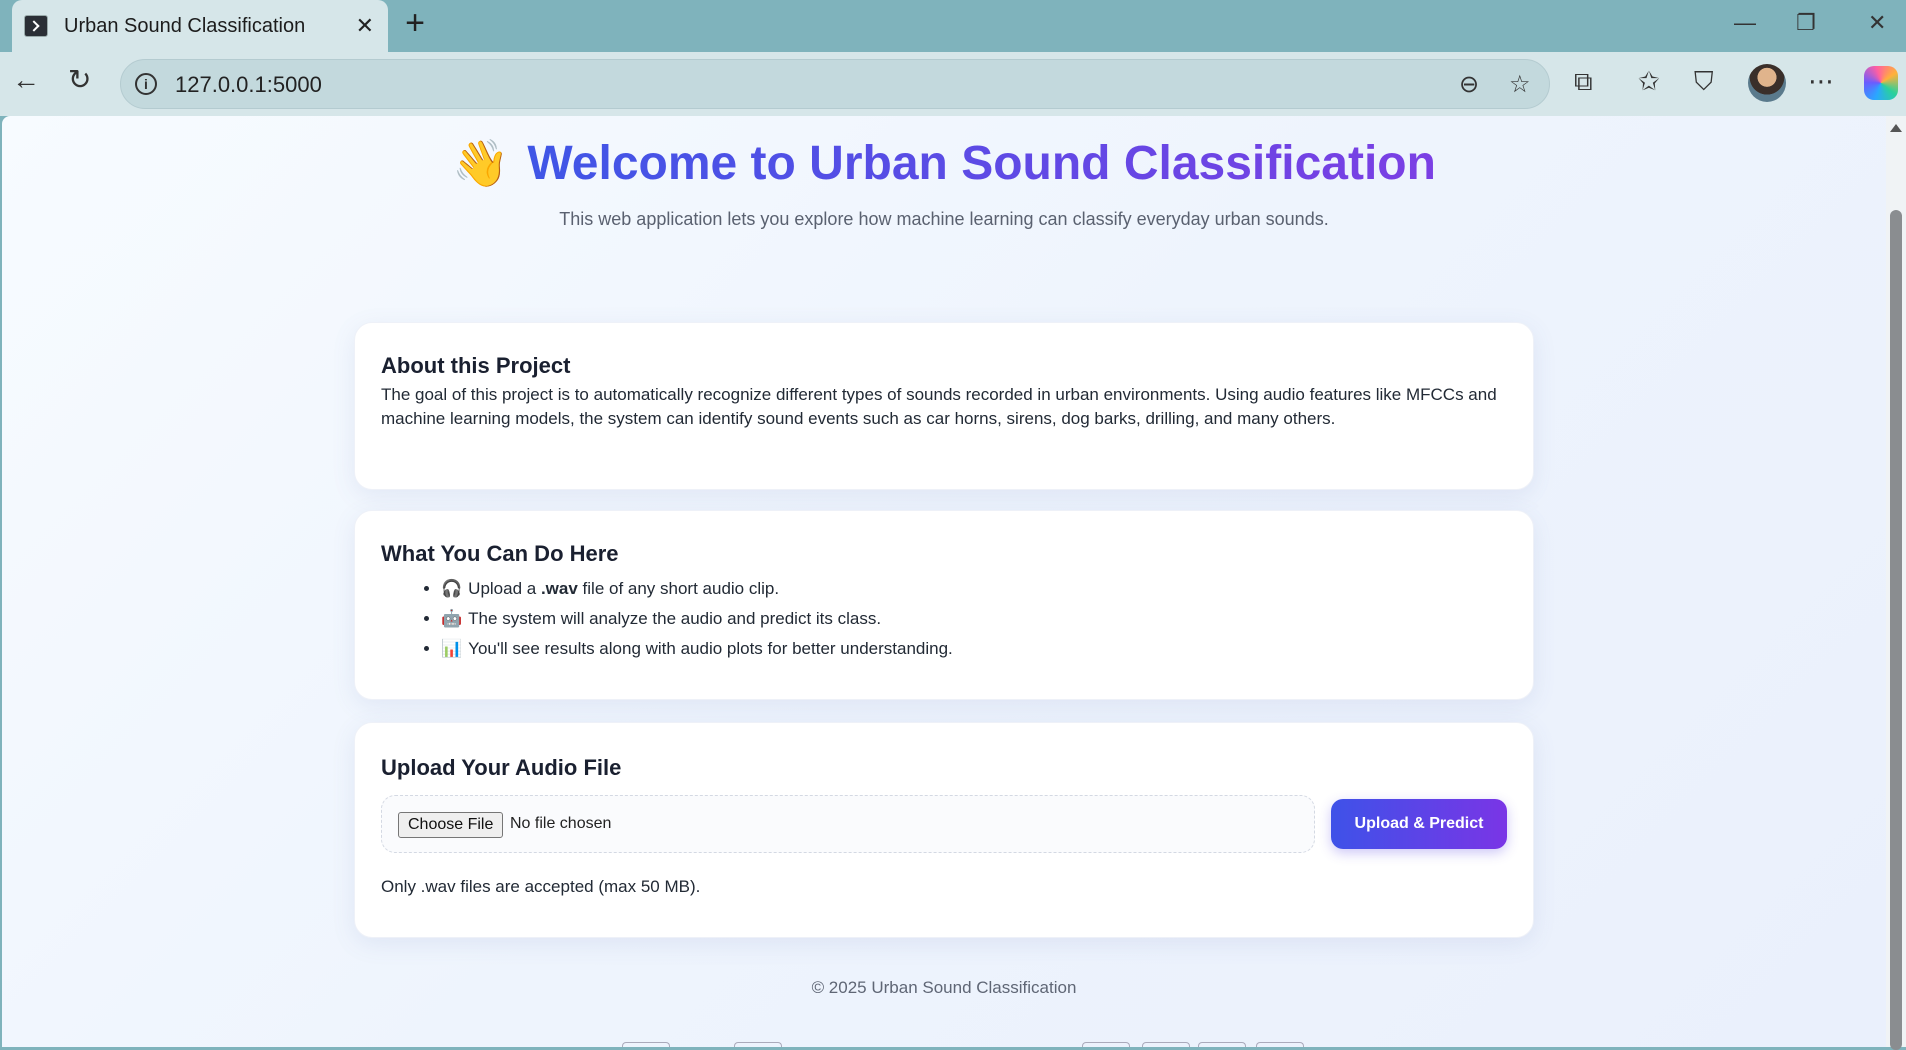 Image resolution: width=1906 pixels, height=1050 pixels. I want to click on more-menu-icon: ⋯, so click(1821, 81).